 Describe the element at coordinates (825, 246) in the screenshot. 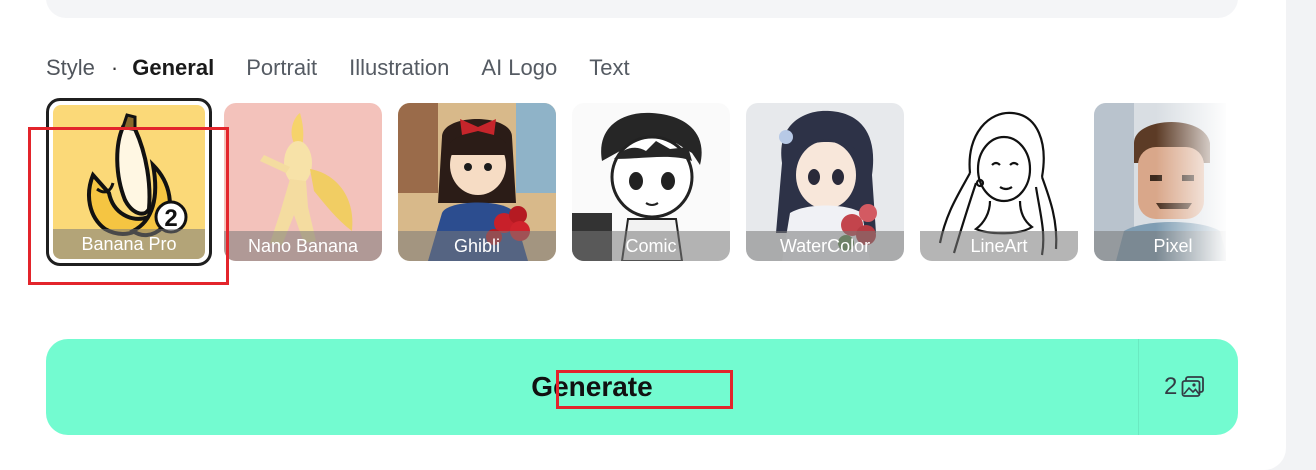

I see `style-card-label: WaterColor` at that location.